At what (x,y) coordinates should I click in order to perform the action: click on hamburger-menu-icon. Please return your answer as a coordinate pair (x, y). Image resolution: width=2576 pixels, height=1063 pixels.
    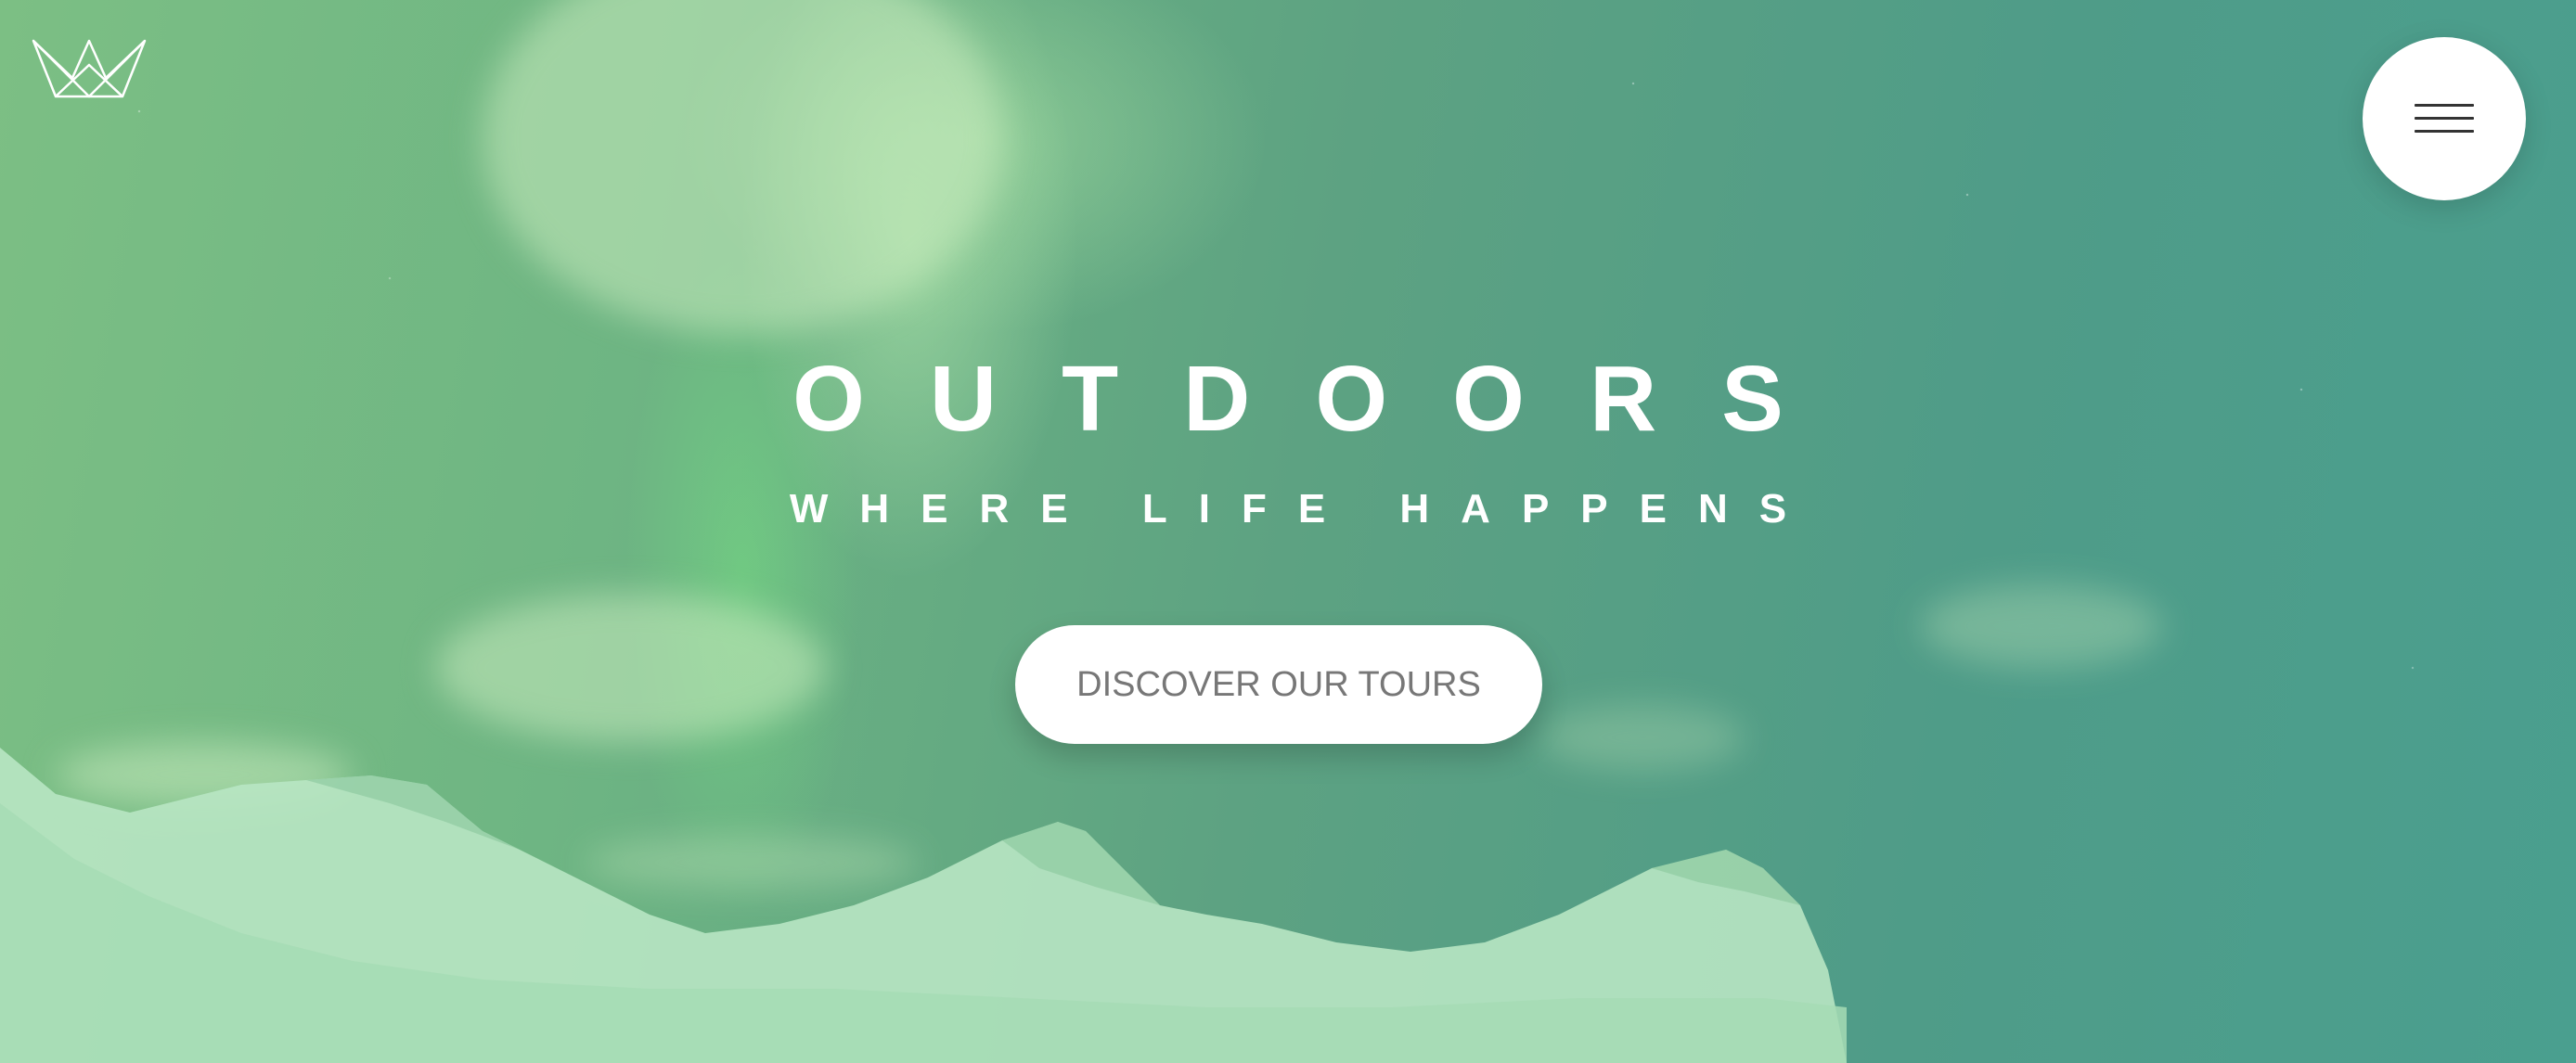
    Looking at the image, I should click on (2444, 119).